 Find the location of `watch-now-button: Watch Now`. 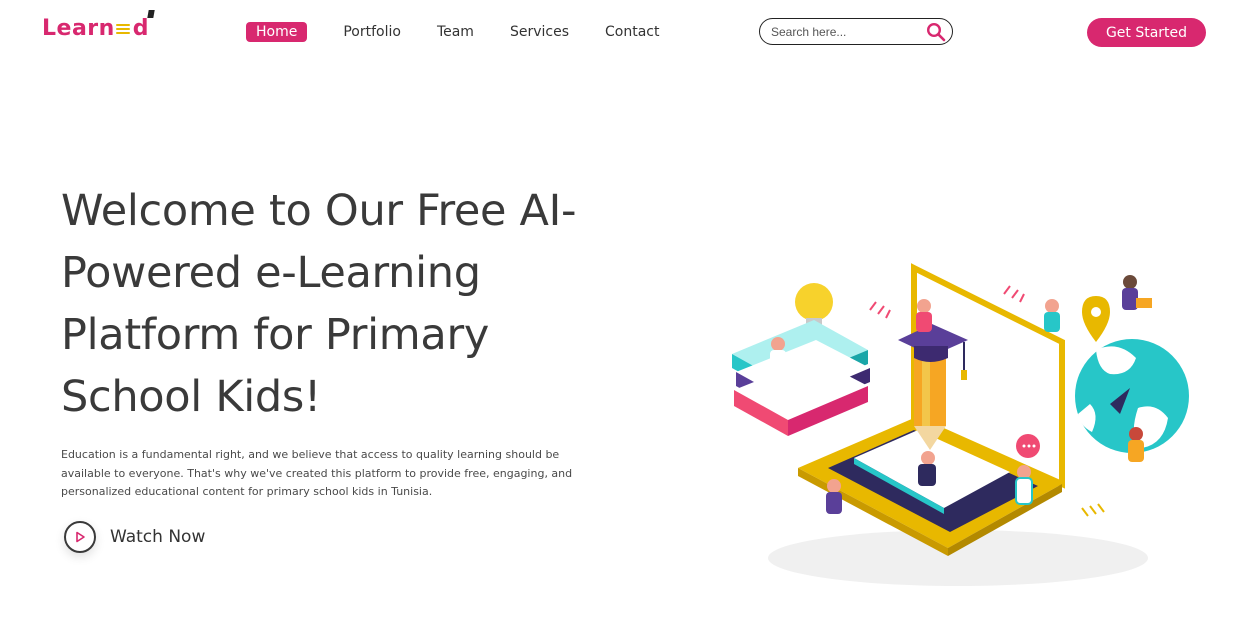

watch-now-button: Watch Now is located at coordinates (134, 537).